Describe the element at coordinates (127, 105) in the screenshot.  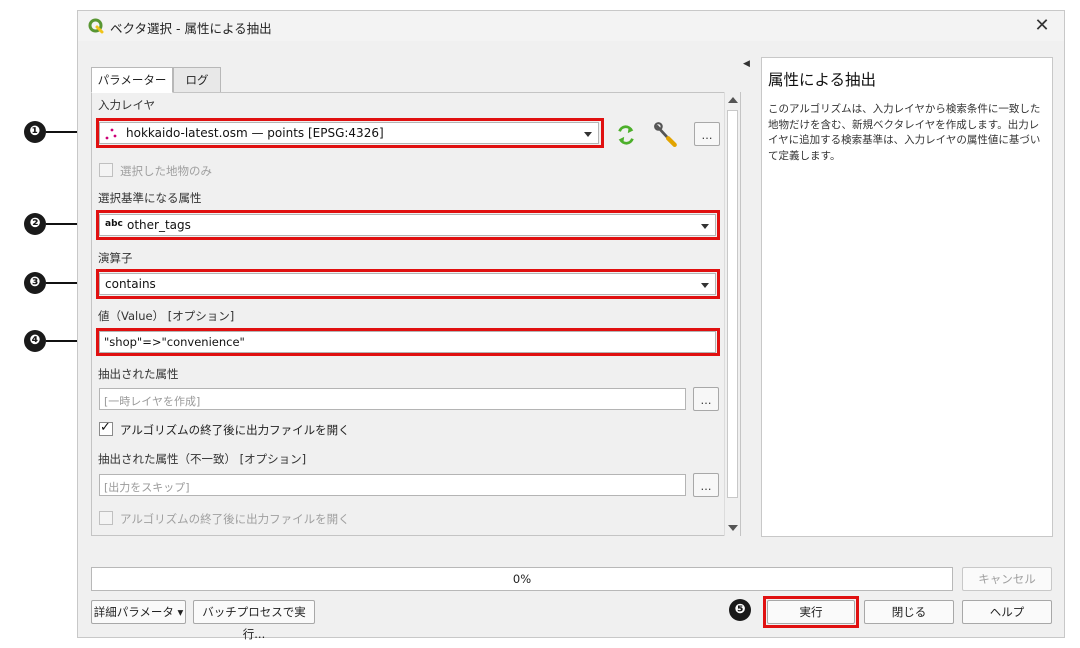
I see `input-layer-label: 入力レイヤ` at that location.